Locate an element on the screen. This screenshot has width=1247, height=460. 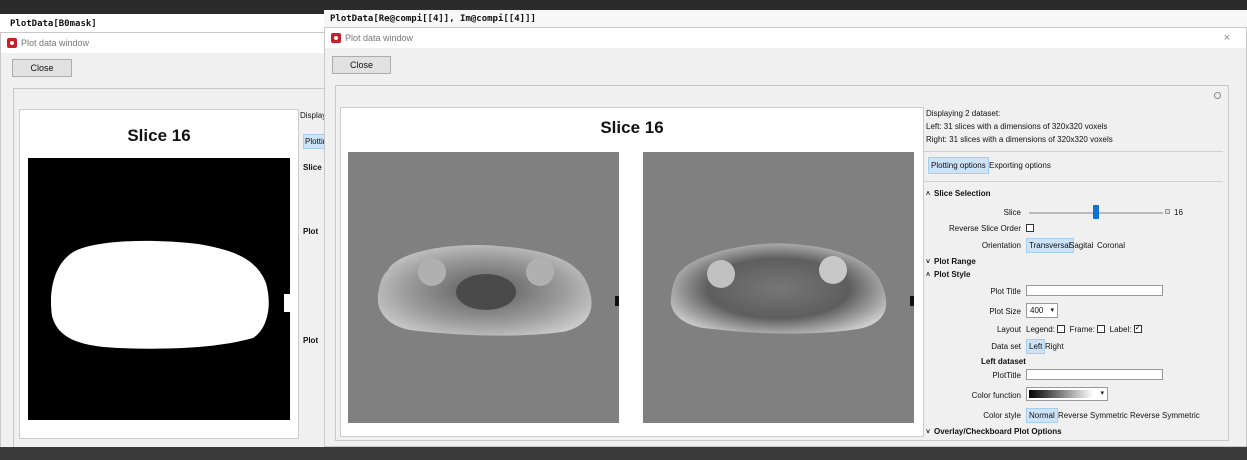
label-label: Label: is located at coordinates (1120, 329).